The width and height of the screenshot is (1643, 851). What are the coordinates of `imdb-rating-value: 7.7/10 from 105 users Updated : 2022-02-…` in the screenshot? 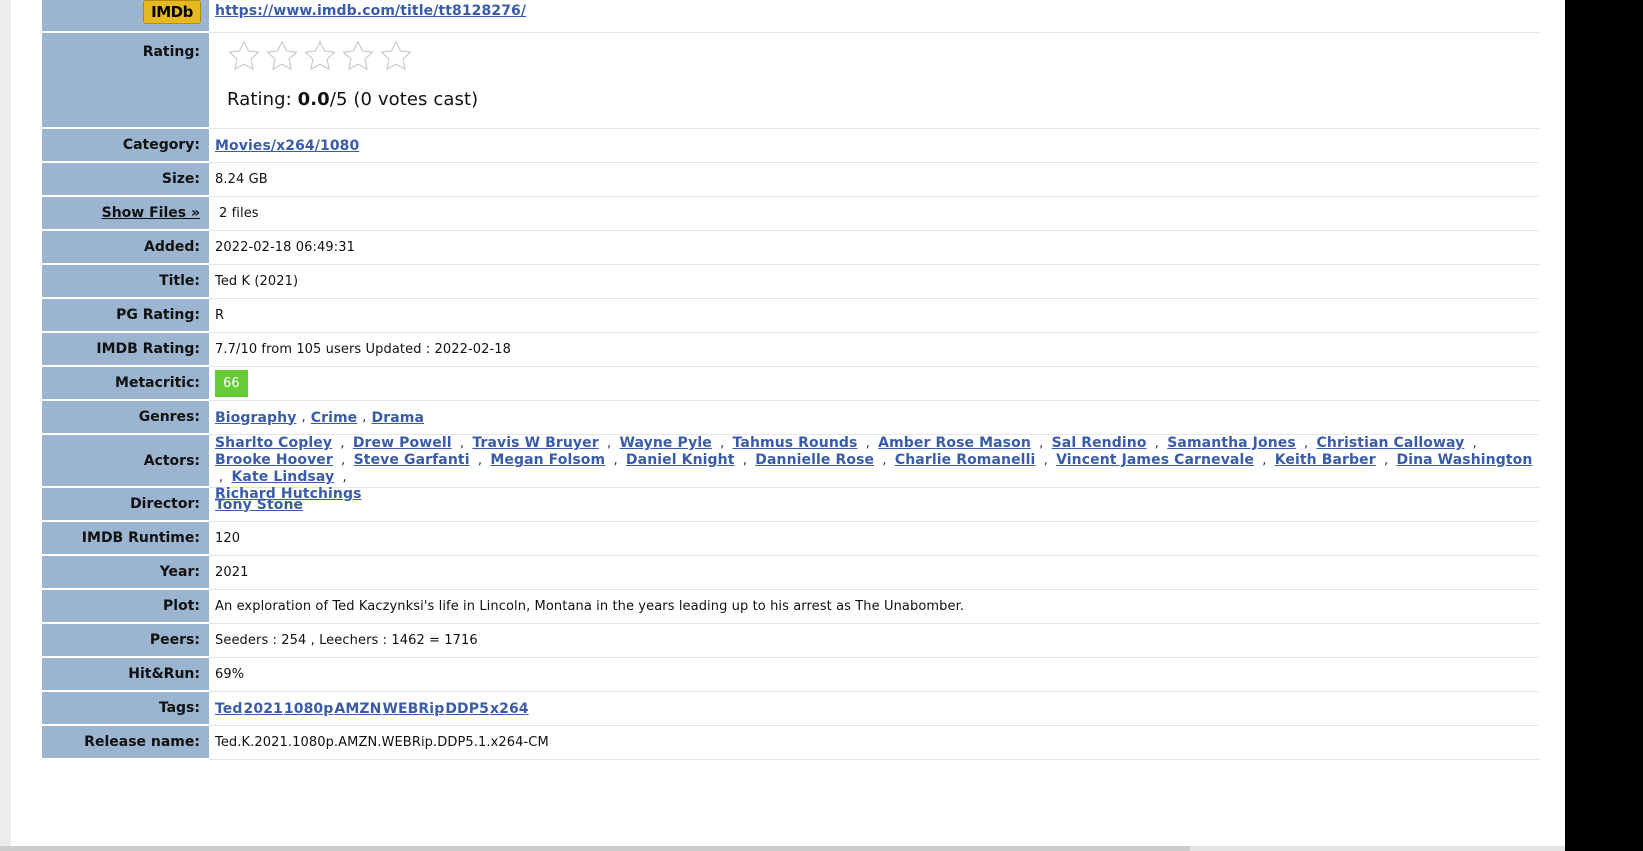 It's located at (363, 349).